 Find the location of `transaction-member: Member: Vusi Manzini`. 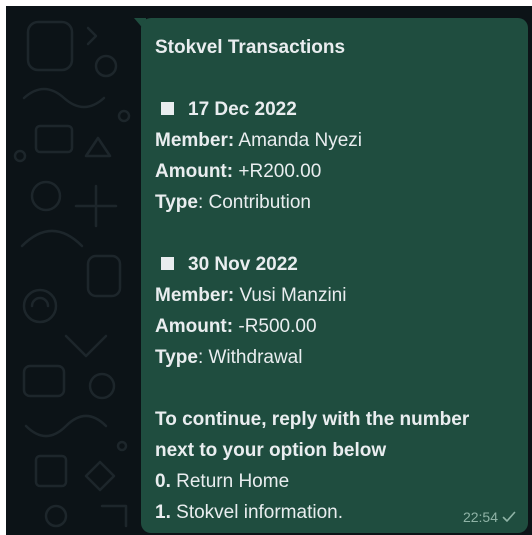

transaction-member: Member: Vusi Manzini is located at coordinates (251, 295).